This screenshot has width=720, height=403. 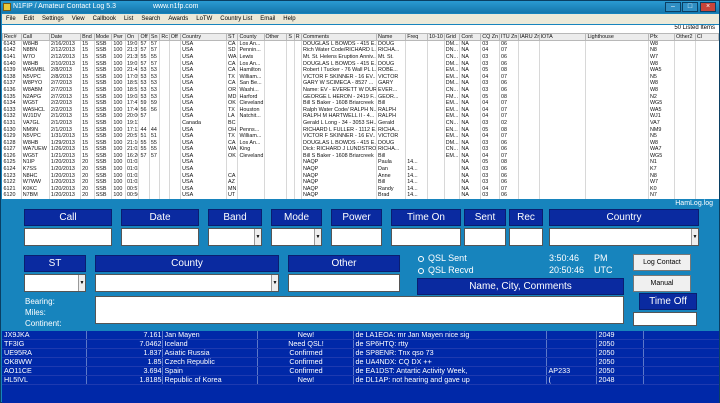 What do you see at coordinates (673, 7) in the screenshot?
I see `minimize-icon: –` at bounding box center [673, 7].